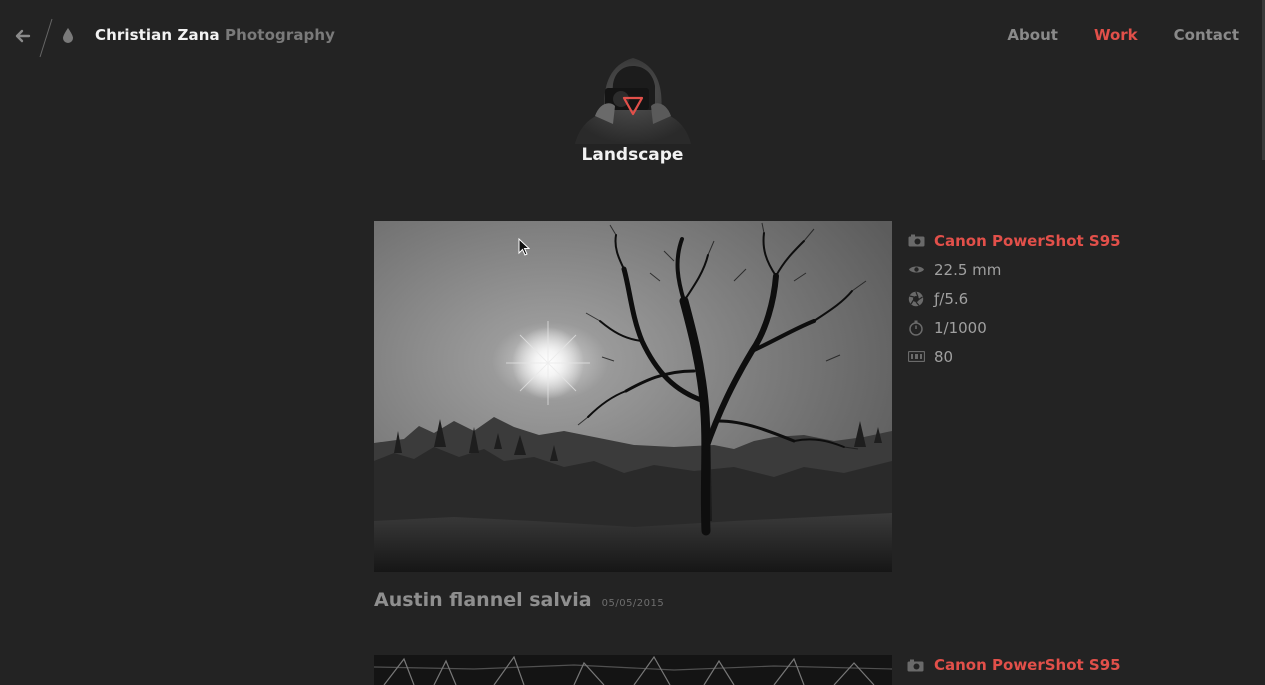 The width and height of the screenshot is (1265, 685). I want to click on exif-camera: Canon PowerShot S95, so click(1014, 240).